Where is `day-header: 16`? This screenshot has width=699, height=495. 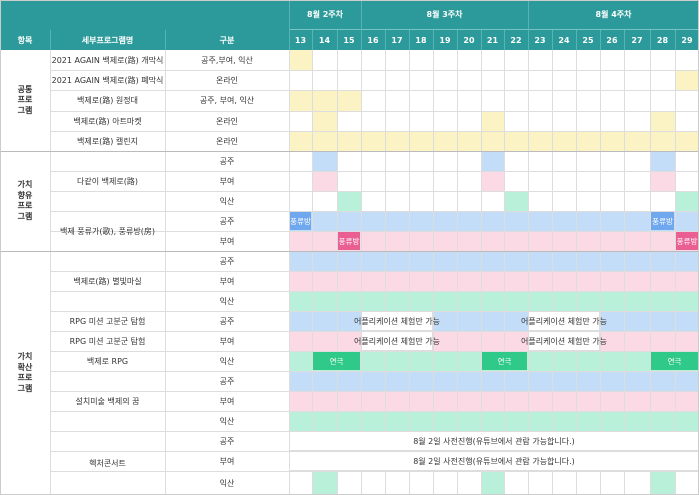
day-header: 16 is located at coordinates (373, 40).